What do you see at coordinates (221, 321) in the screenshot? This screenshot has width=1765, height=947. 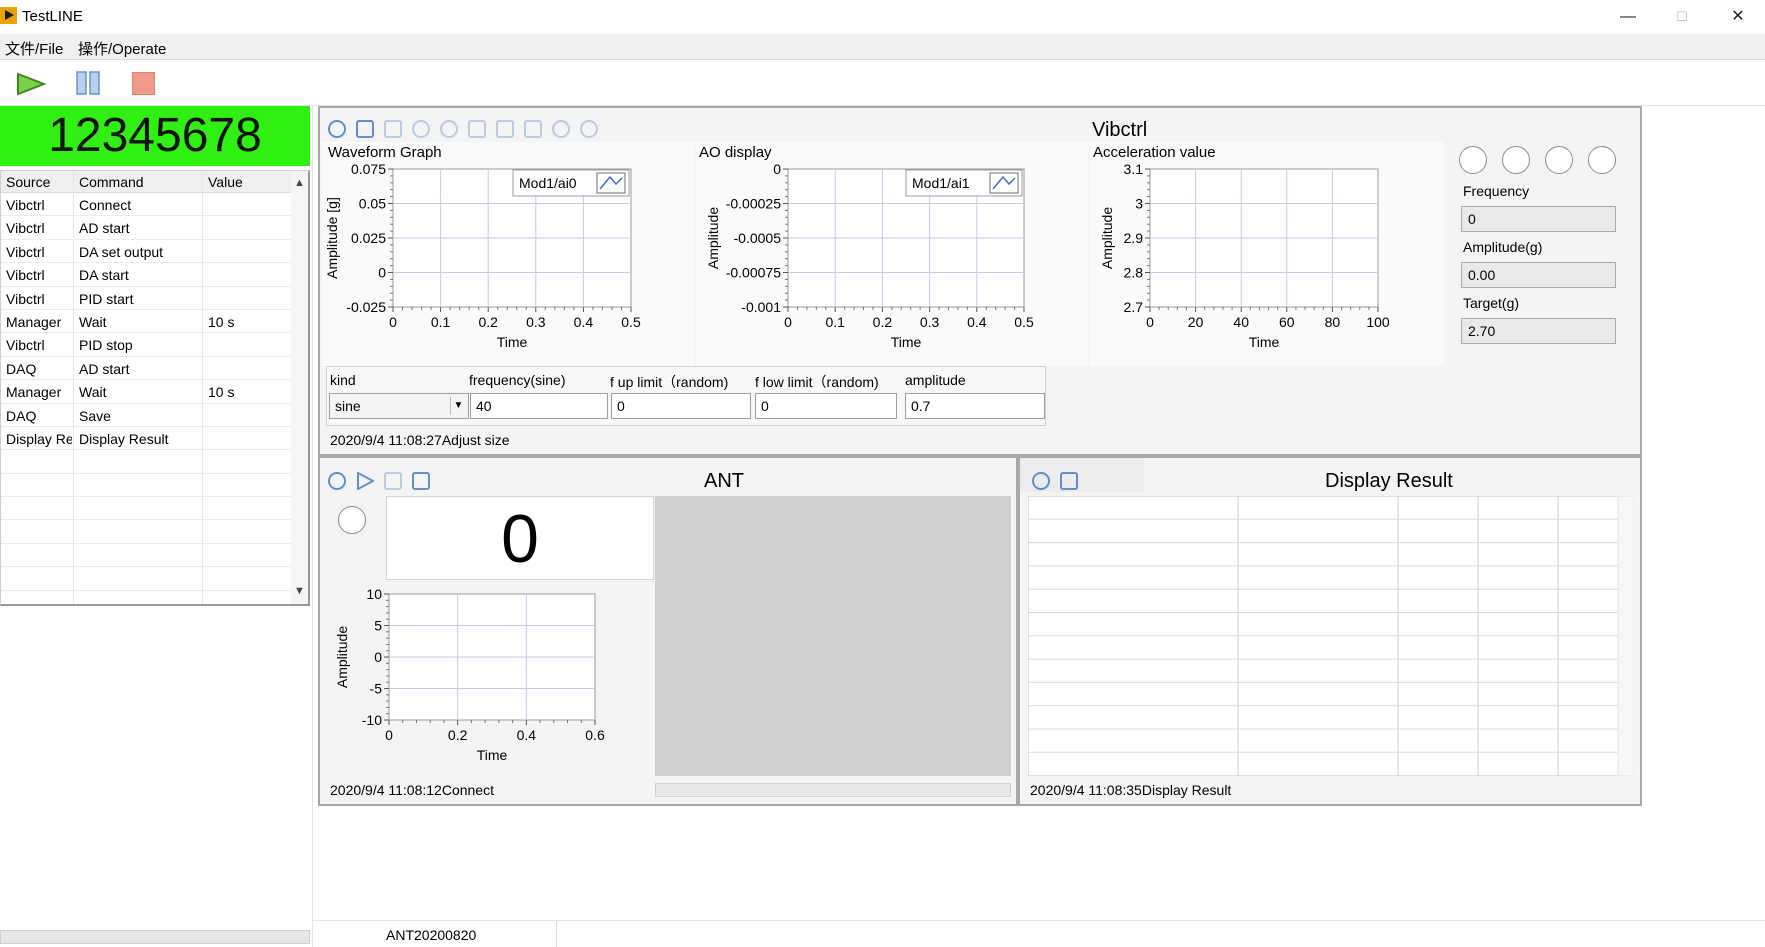 I see `cell-value: 10 s` at bounding box center [221, 321].